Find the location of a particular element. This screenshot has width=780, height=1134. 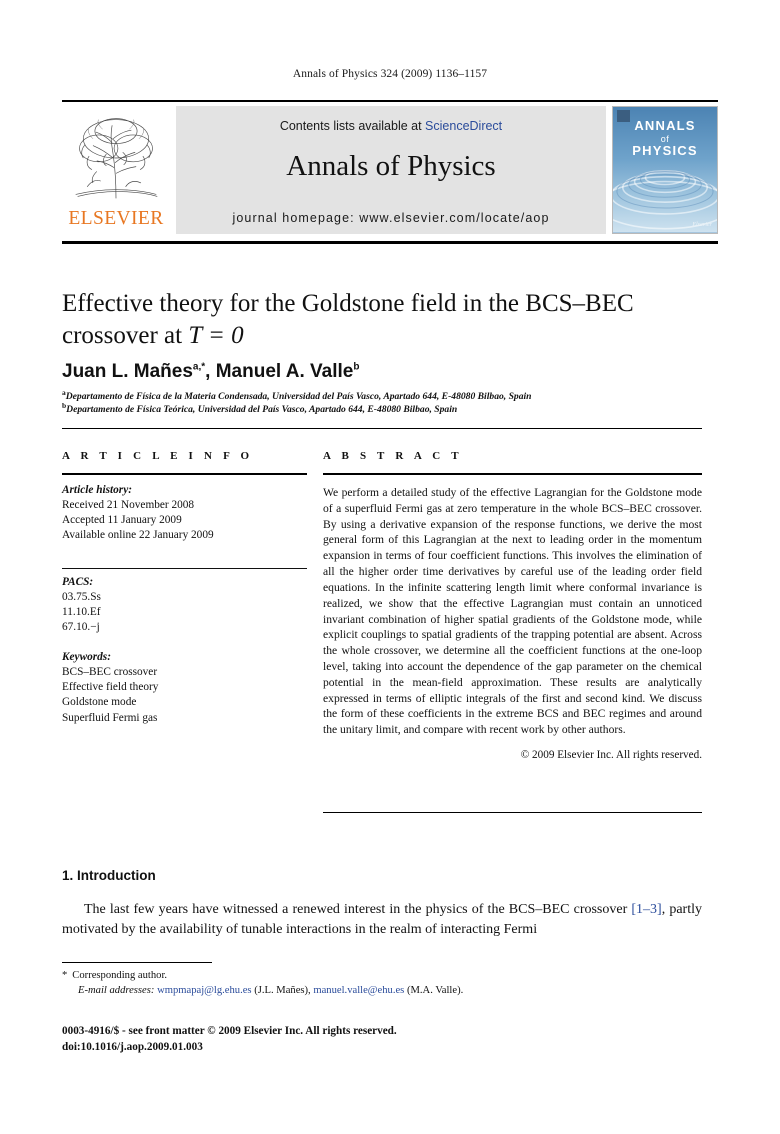

contents-prefix: Contents lists available at is located at coordinates (352, 126).